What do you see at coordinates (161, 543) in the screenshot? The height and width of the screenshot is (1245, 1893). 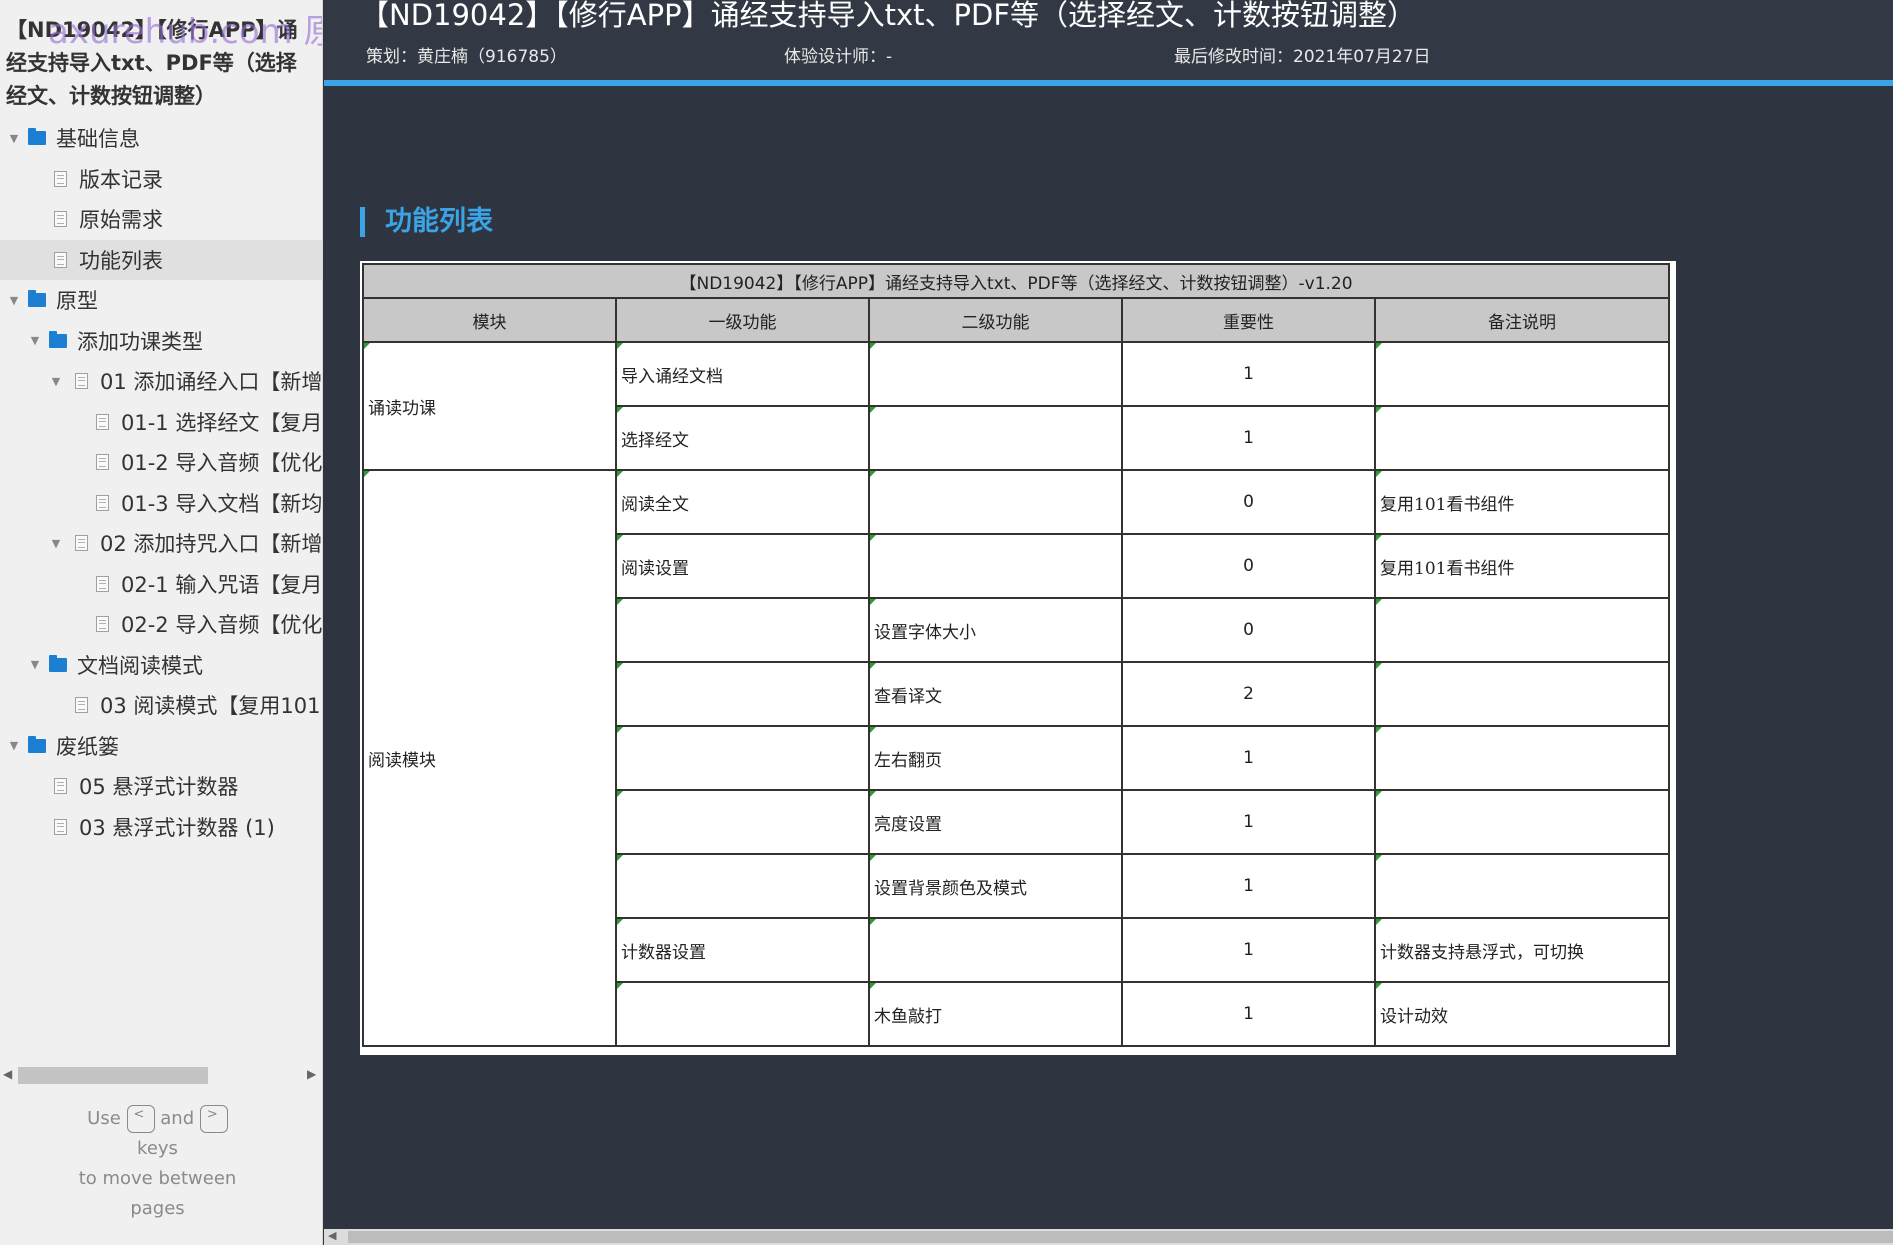 I see `tree-item-10: ▼ 02 添加持咒入口【新增` at bounding box center [161, 543].